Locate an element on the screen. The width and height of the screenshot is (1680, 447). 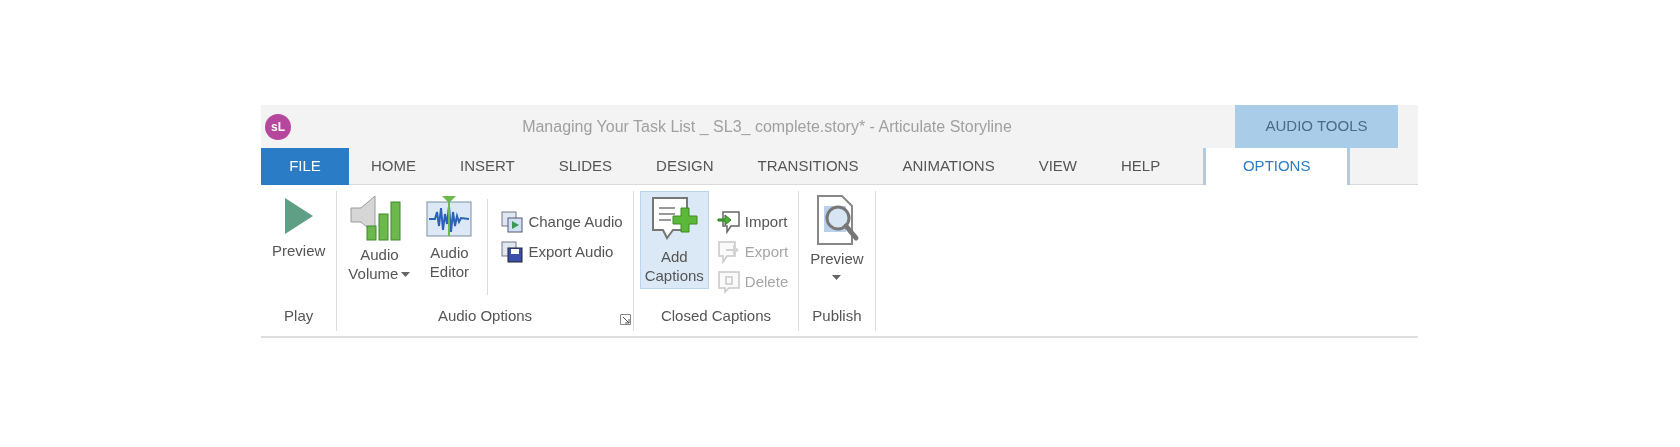
group-label: Play is located at coordinates (299, 315).